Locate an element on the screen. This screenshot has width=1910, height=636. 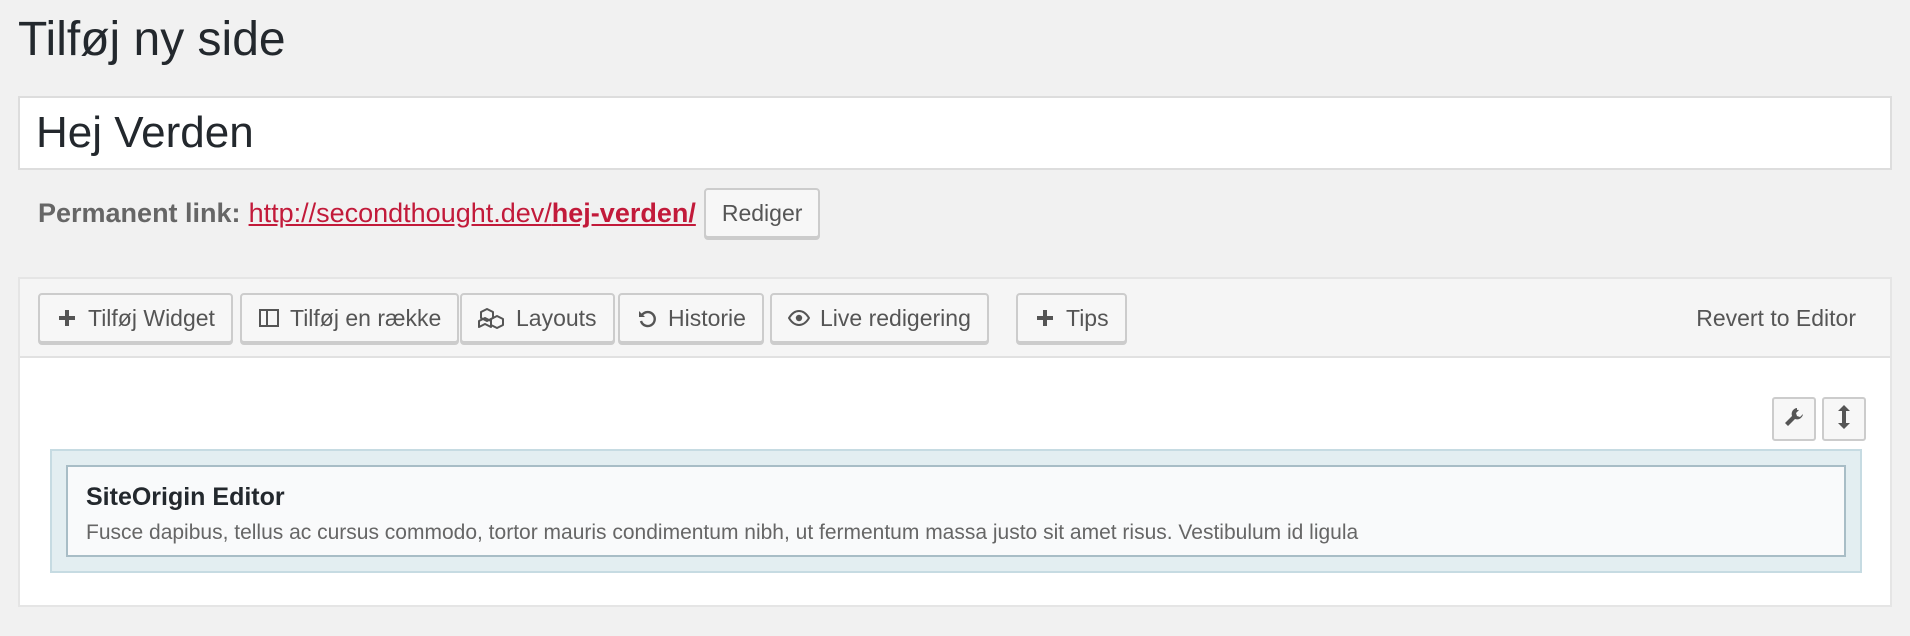
permalink-url-link: http://secondthought.dev/hej-verden/ is located at coordinates (472, 213).